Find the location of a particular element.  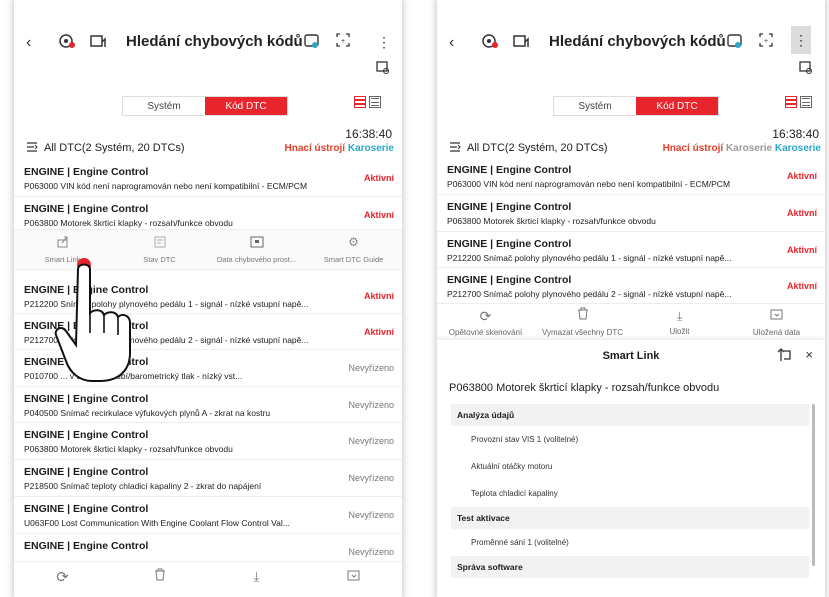

gear-icon: ⚙ is located at coordinates (353, 242).